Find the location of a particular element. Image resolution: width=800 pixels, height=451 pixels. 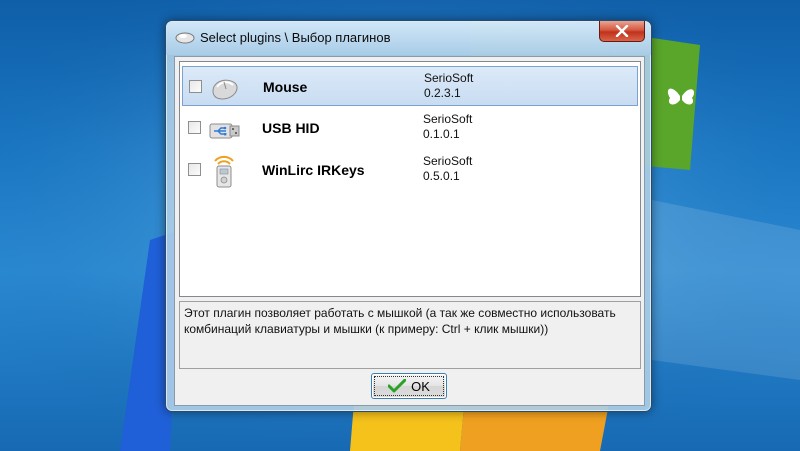

plugin-name: USB HID is located at coordinates (291, 128).